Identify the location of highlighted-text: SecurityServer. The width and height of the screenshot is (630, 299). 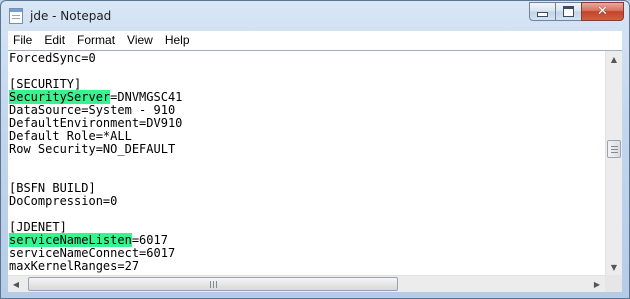
(60, 97).